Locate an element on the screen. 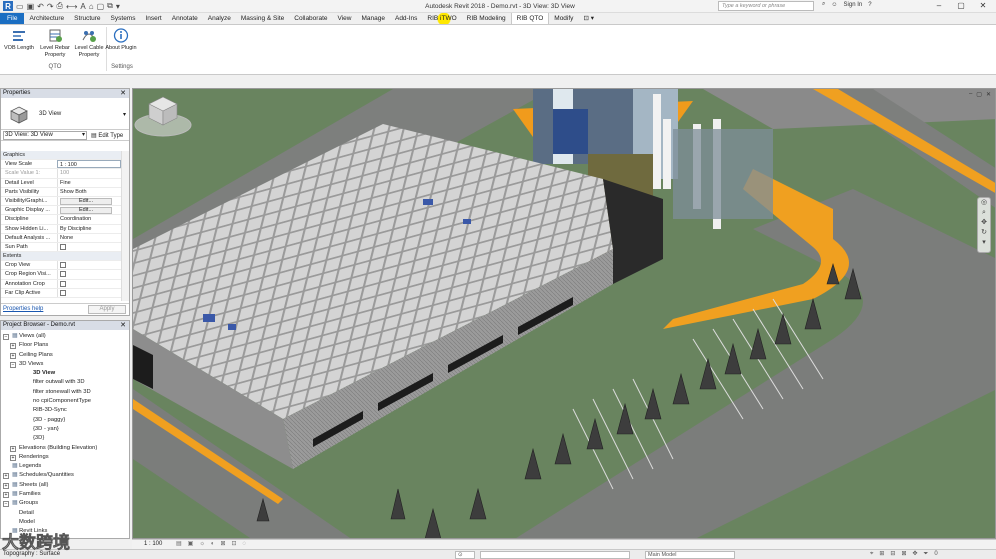 The width and height of the screenshot is (996, 559). tab-add-ins: Add-Ins is located at coordinates (406, 18).